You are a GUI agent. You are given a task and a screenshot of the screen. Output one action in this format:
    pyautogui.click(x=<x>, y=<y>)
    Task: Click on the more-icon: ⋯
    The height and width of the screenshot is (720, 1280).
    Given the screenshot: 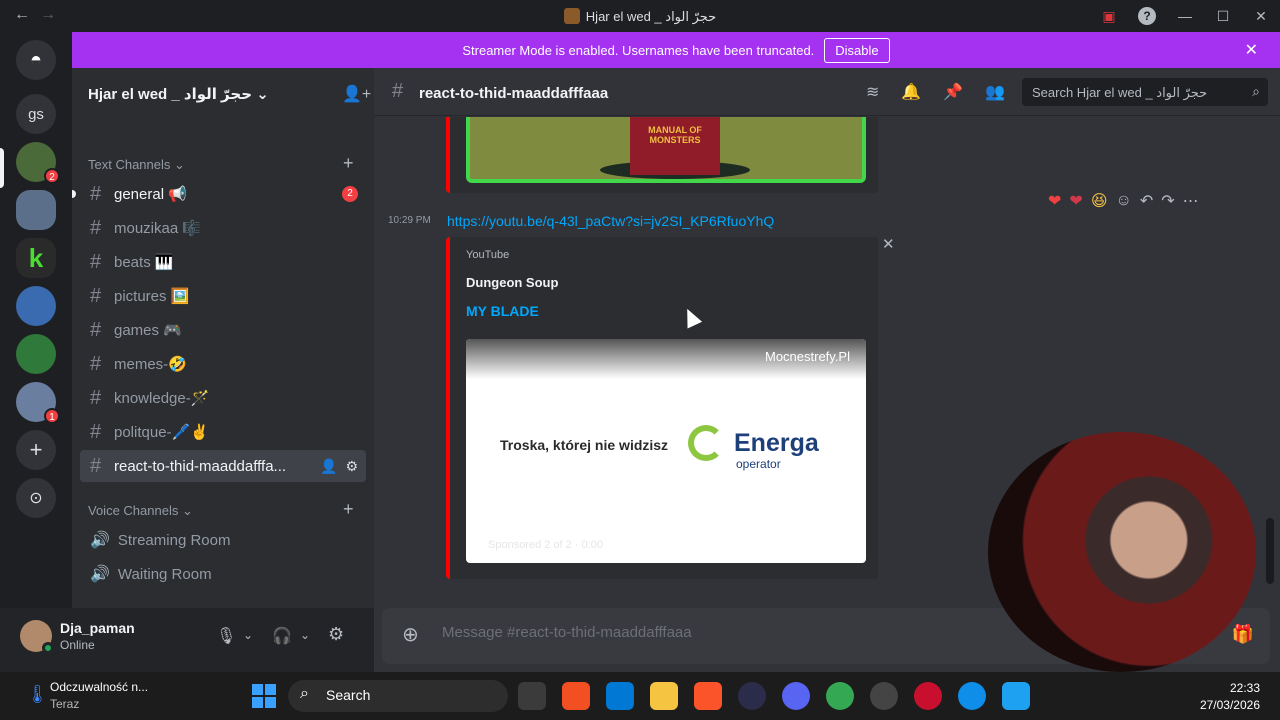 What is the action you would take?
    pyautogui.click(x=1191, y=201)
    